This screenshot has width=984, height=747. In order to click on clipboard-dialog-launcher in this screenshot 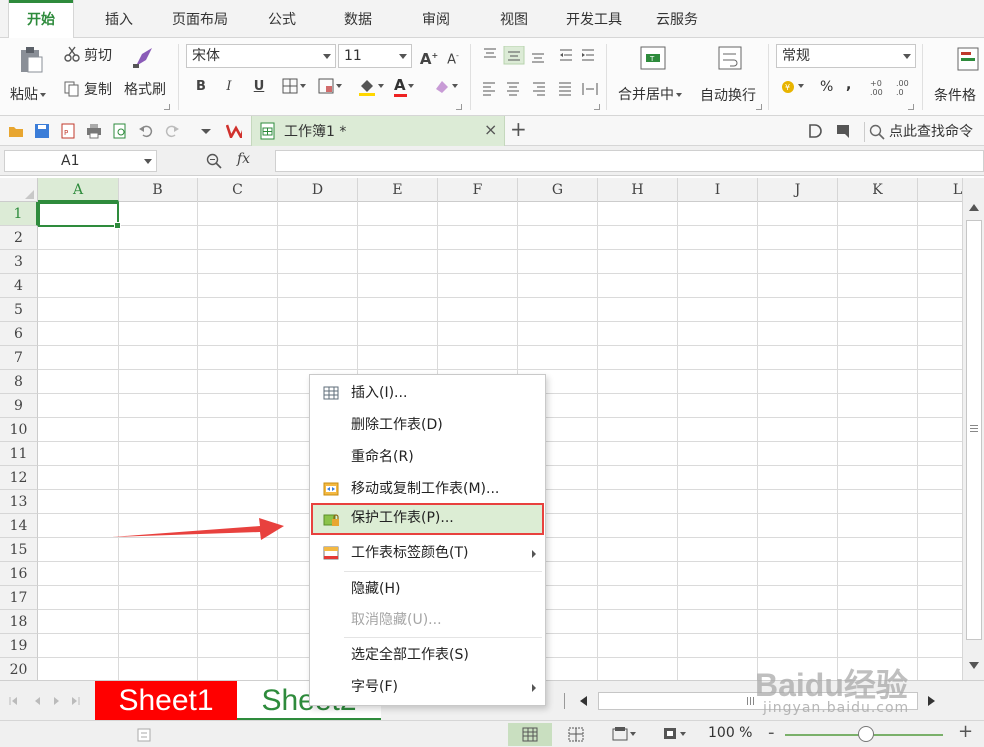, I will do `click(167, 107)`.